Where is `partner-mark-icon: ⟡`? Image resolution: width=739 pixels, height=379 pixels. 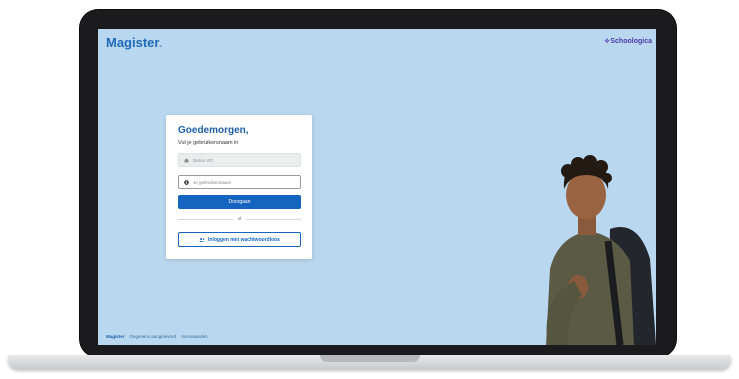
partner-mark-icon: ⟡ is located at coordinates (607, 41).